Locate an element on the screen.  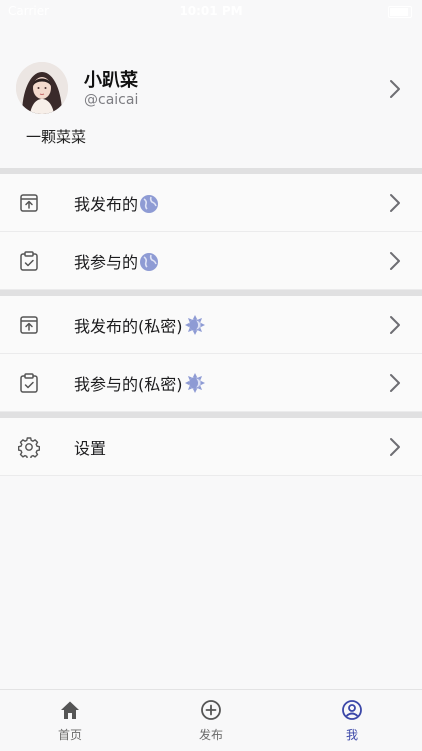
tab-label: 首页 is located at coordinates (69, 735).